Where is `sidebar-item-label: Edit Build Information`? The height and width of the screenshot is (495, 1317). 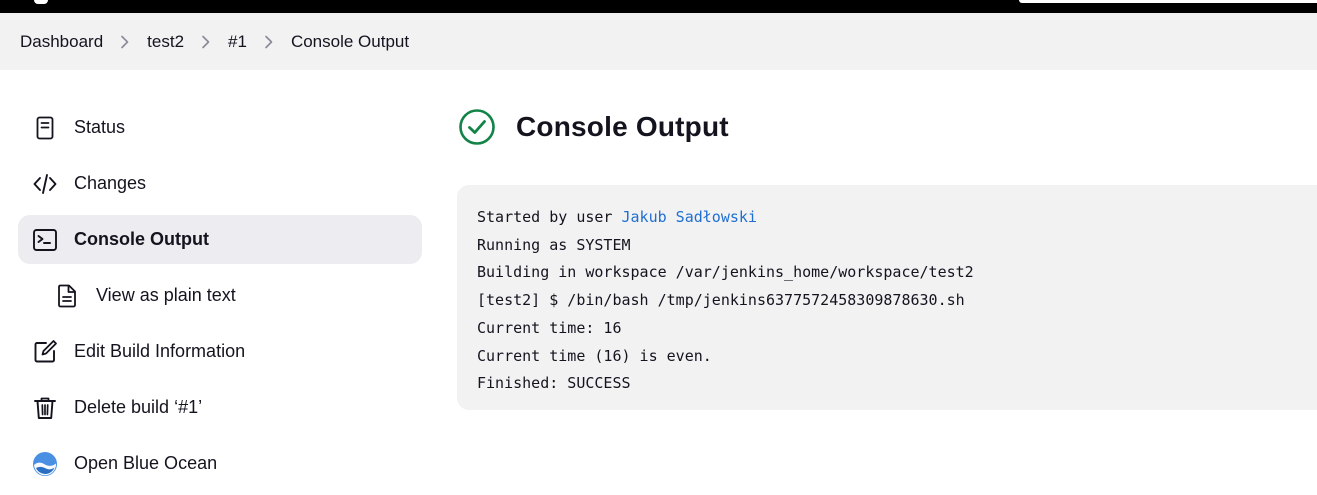 sidebar-item-label: Edit Build Information is located at coordinates (159, 351).